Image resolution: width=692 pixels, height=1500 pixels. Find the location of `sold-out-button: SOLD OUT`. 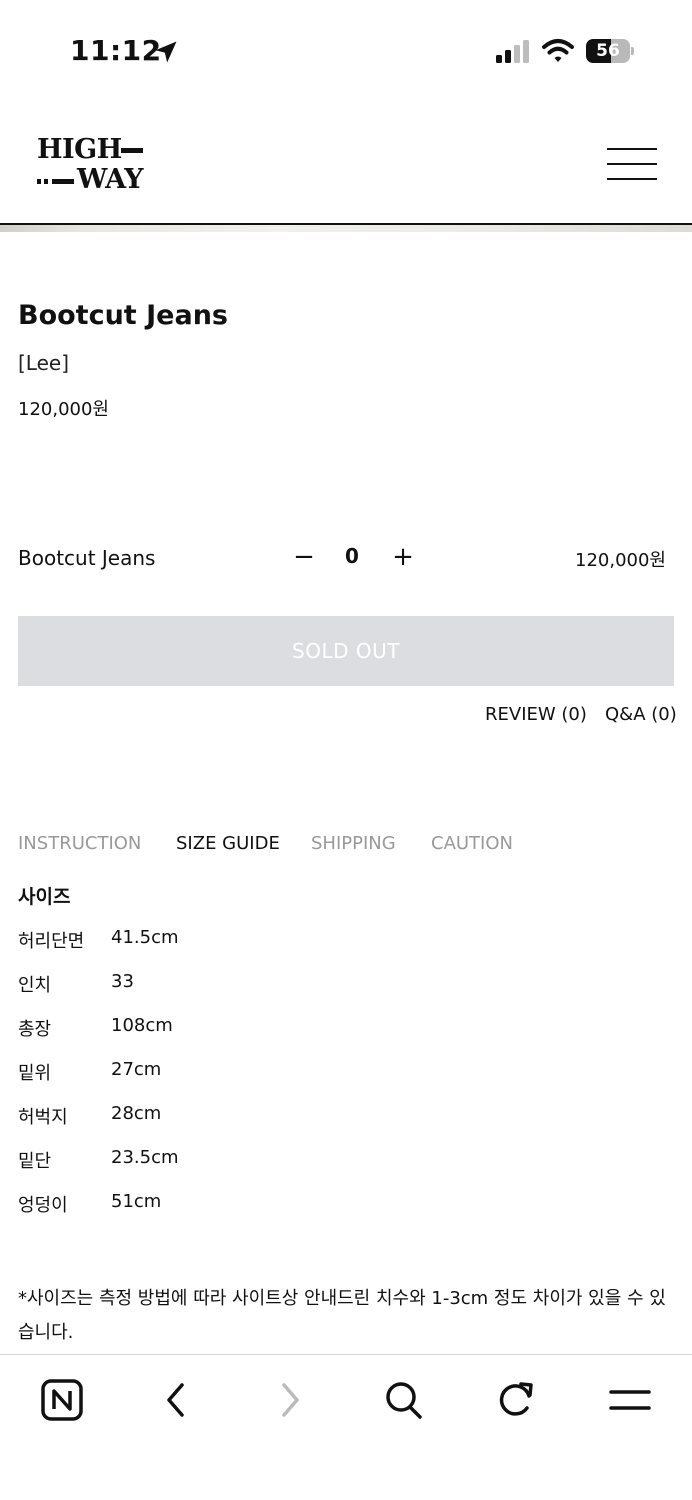

sold-out-button: SOLD OUT is located at coordinates (346, 651).